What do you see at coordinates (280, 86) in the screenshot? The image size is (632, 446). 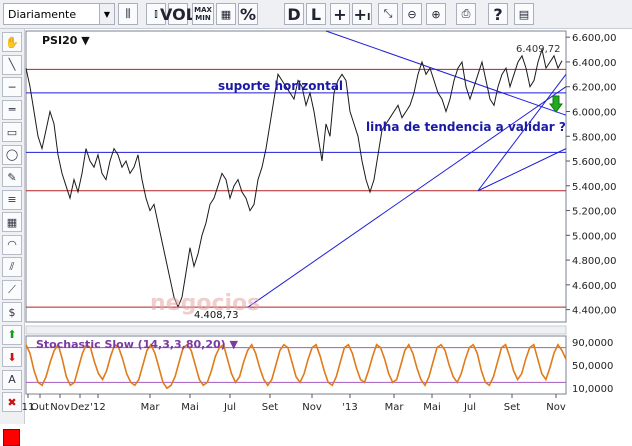 I see `support-annotation: suporte horizontal` at bounding box center [280, 86].